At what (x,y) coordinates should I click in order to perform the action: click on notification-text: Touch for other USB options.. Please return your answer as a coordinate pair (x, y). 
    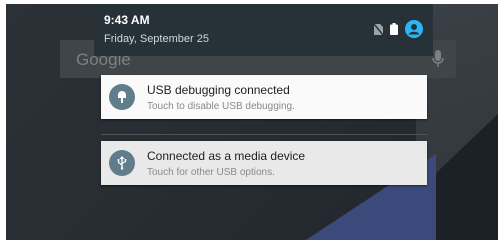
    Looking at the image, I should click on (211, 172).